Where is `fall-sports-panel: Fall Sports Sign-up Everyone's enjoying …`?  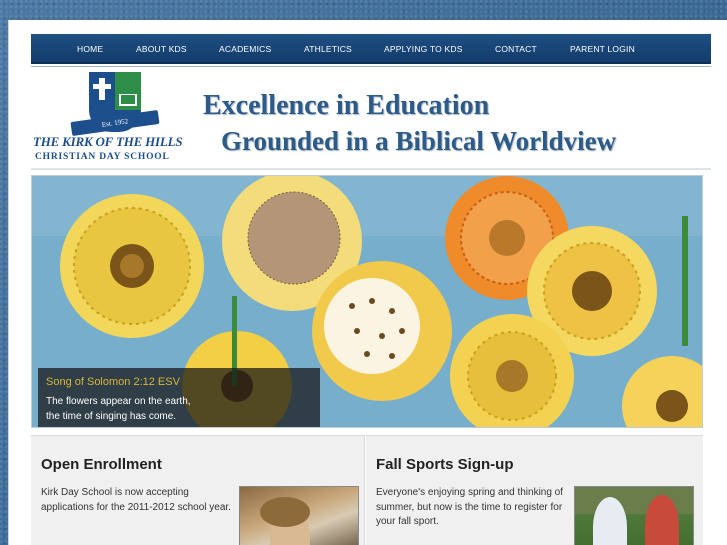 fall-sports-panel: Fall Sports Sign-up Everyone's enjoying … is located at coordinates (534, 490).